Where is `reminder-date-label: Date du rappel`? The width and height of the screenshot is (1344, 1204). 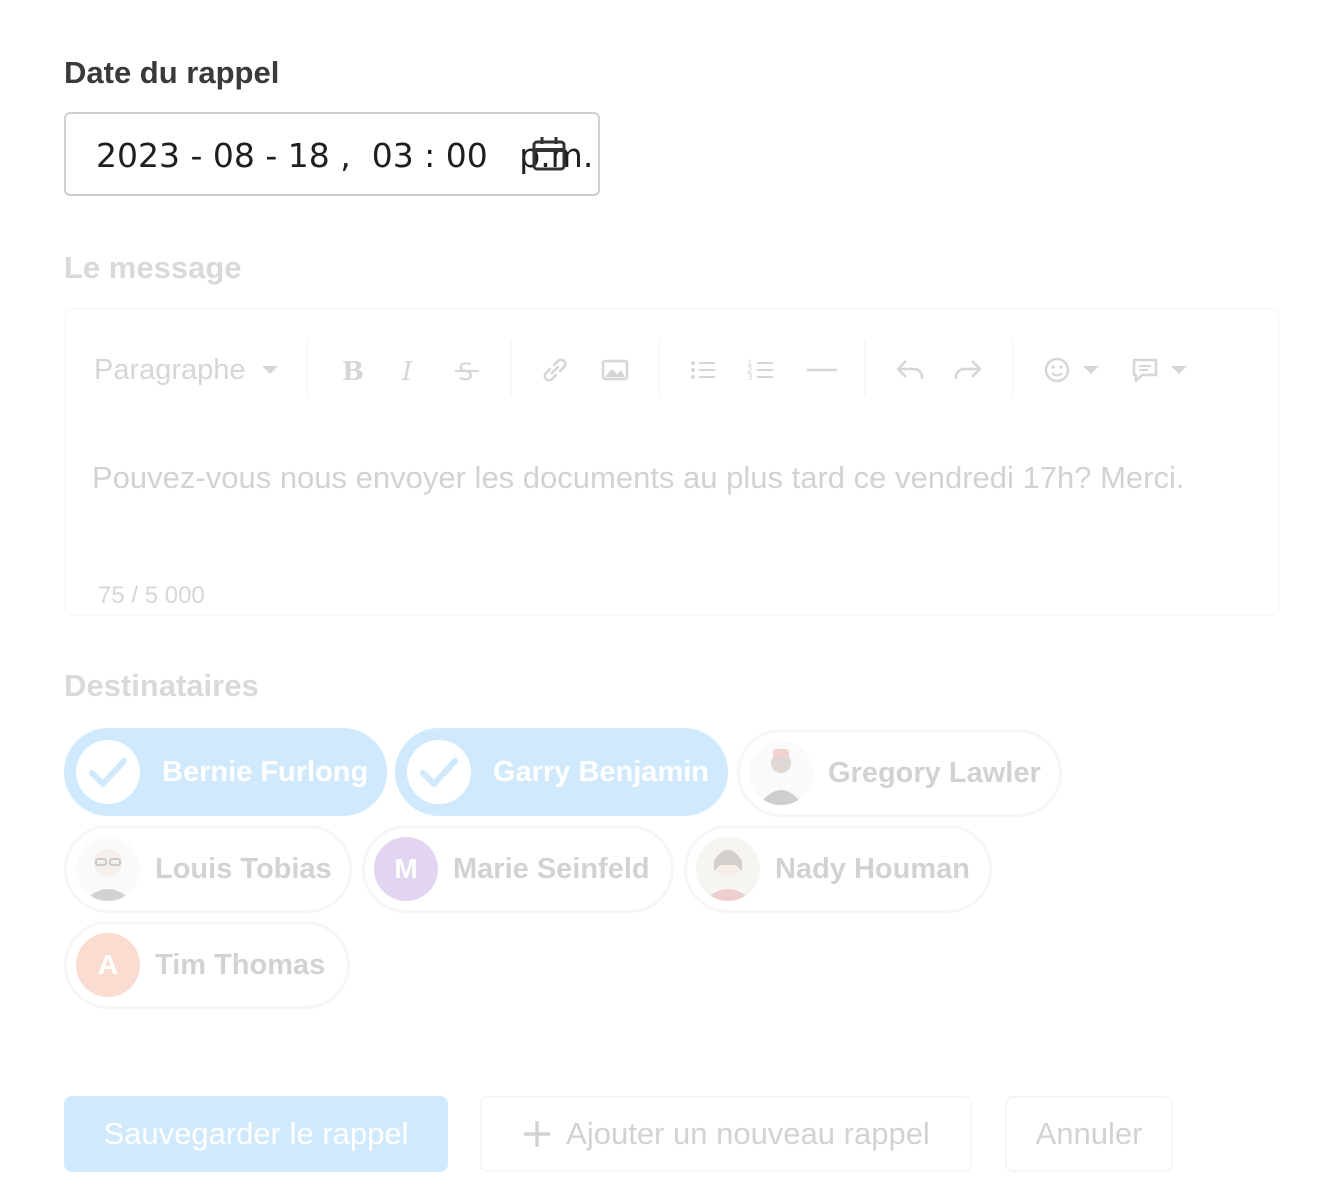
reminder-date-label: Date du rappel is located at coordinates (172, 72).